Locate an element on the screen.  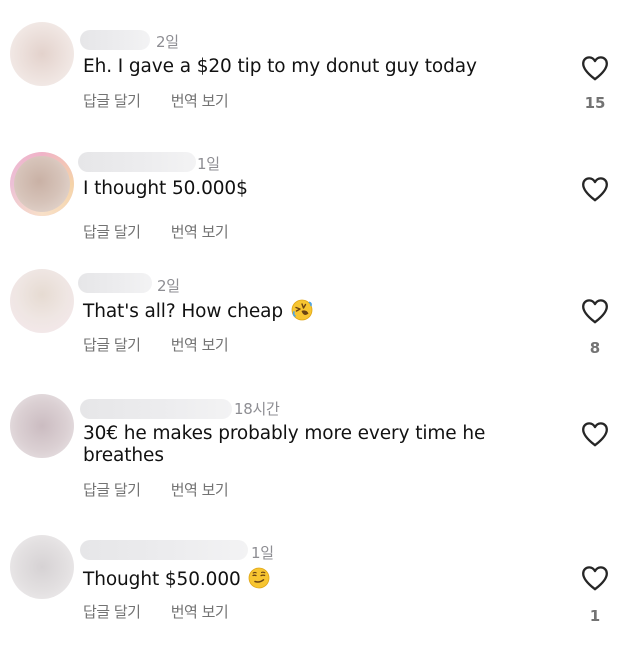
like-count: 1 is located at coordinates (595, 616).